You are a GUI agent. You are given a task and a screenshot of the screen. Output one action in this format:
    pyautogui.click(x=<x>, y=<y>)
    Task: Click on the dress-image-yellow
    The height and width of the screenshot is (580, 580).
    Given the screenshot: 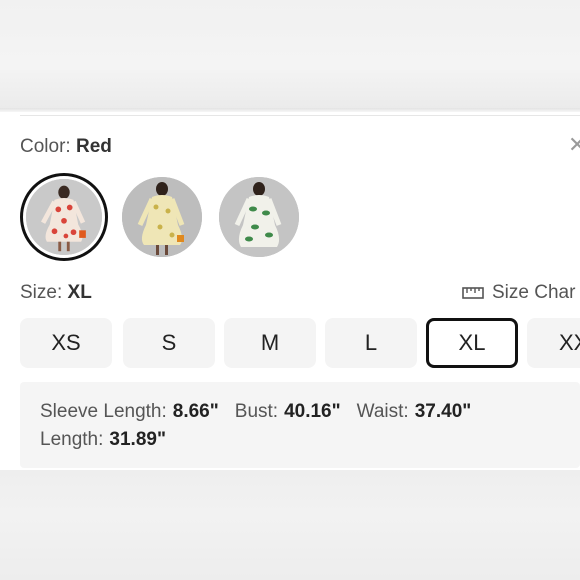 What is the action you would take?
    pyautogui.click(x=162, y=217)
    